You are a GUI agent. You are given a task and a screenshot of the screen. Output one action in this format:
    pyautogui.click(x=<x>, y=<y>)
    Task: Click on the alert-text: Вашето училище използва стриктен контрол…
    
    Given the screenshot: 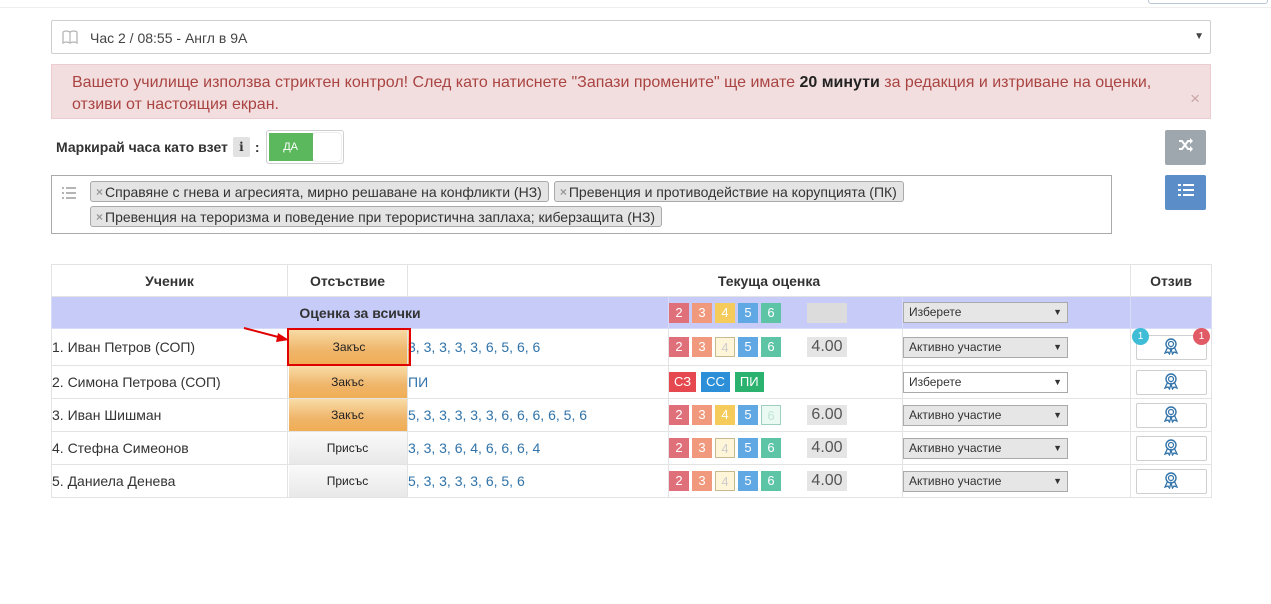 What is the action you would take?
    pyautogui.click(x=436, y=82)
    